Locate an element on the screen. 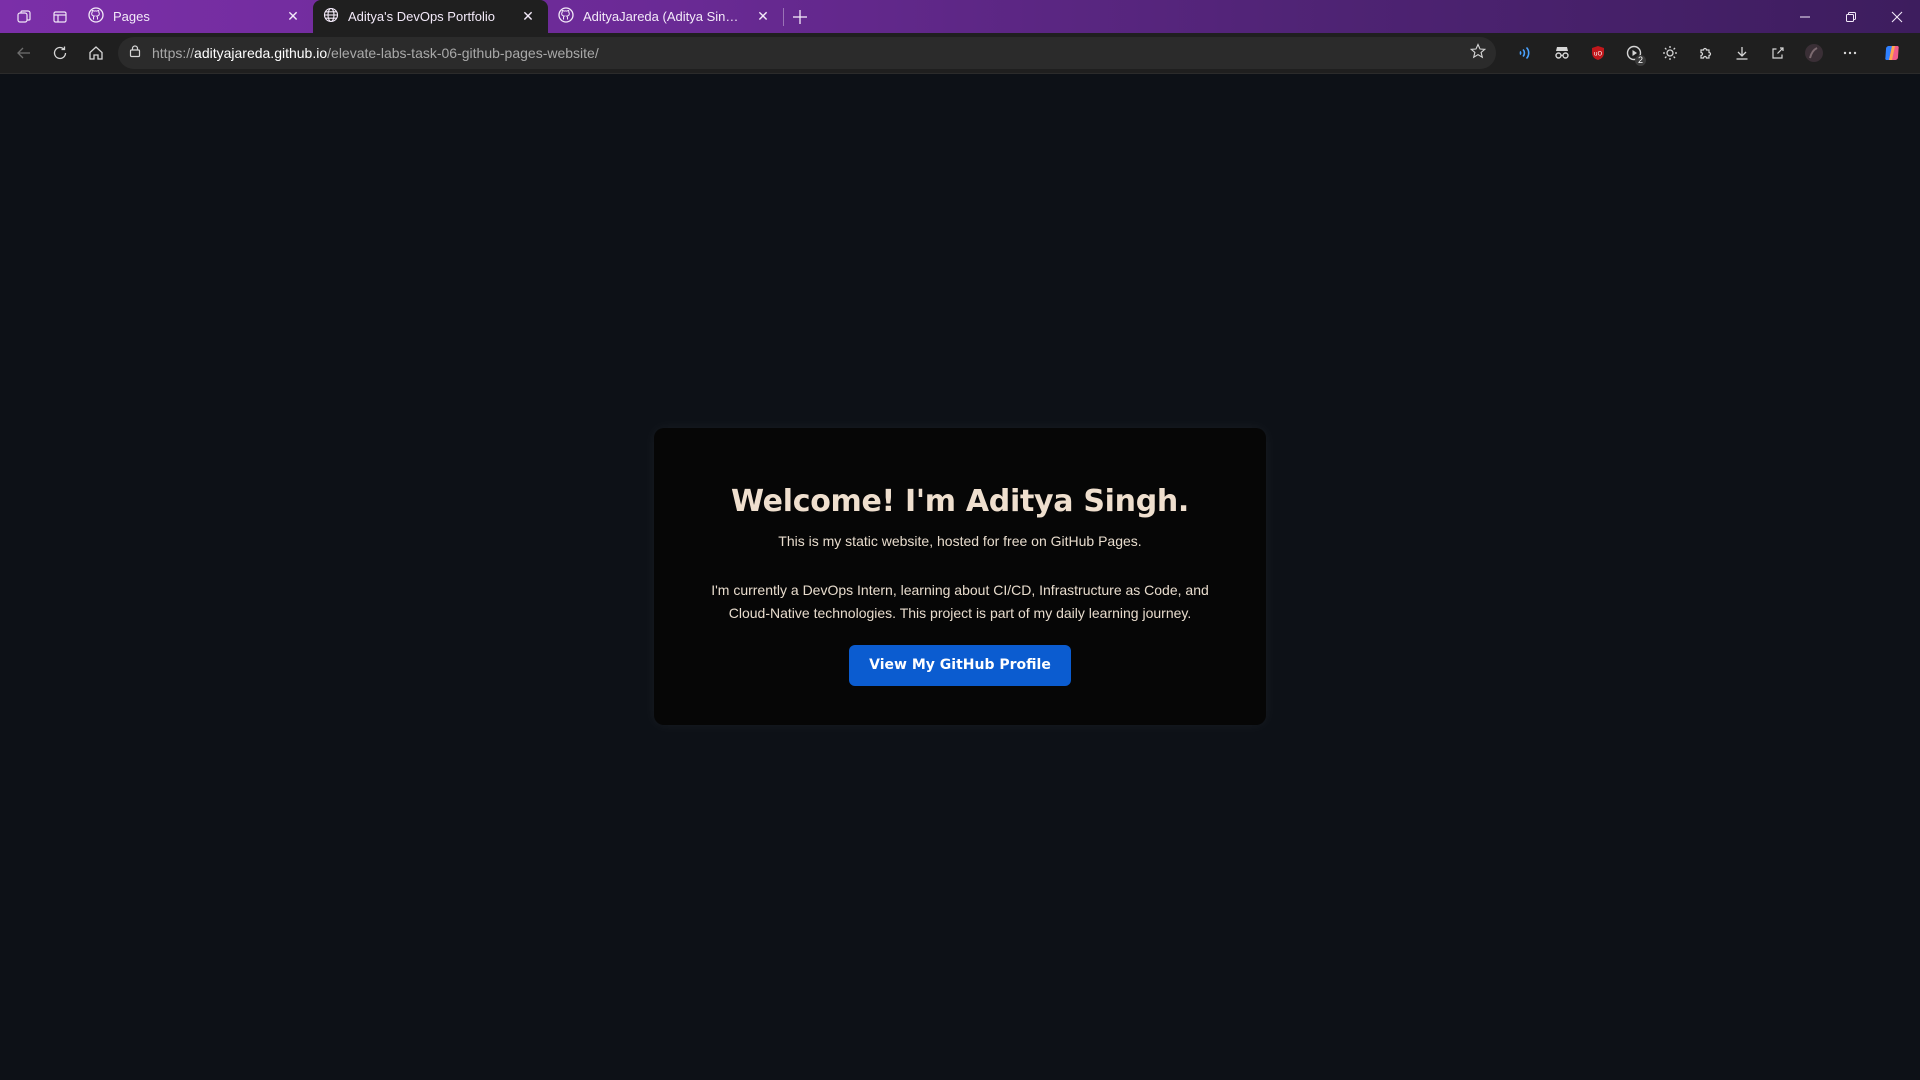 The image size is (1920, 1080). favorite-star-icon is located at coordinates (1478, 53).